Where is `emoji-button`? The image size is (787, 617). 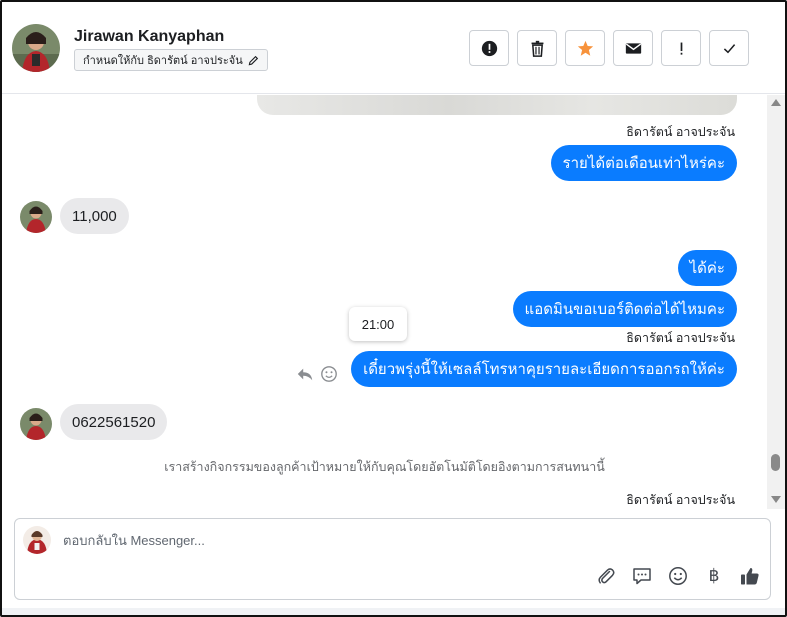
emoji-button is located at coordinates (678, 576).